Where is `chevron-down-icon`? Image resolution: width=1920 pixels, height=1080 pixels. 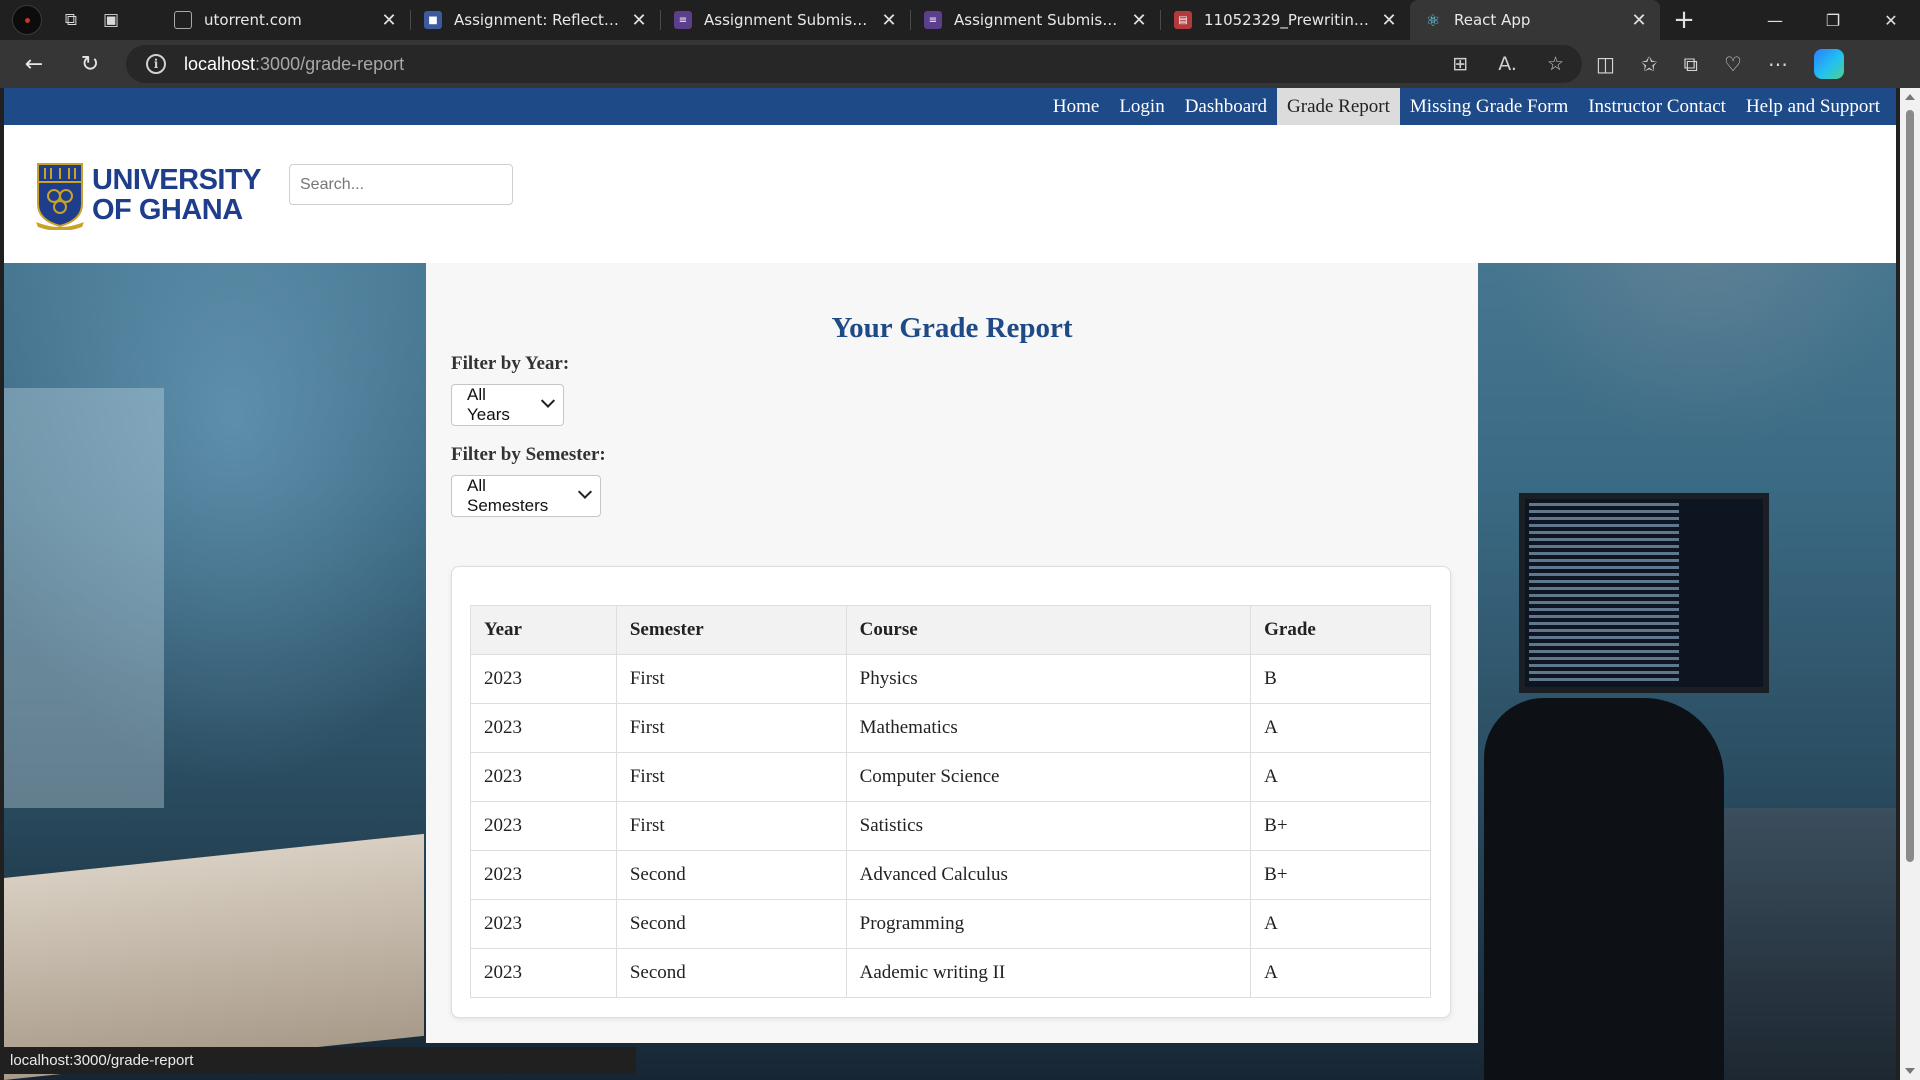 chevron-down-icon is located at coordinates (548, 400).